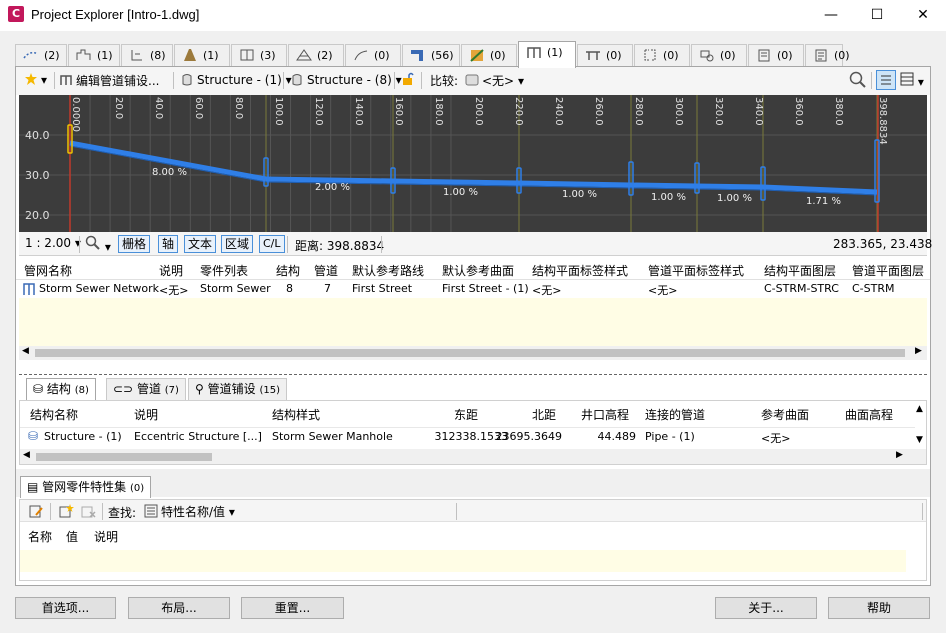  Describe the element at coordinates (373, 55) in the screenshot. I see `tab-feature-lines: (0)` at that location.